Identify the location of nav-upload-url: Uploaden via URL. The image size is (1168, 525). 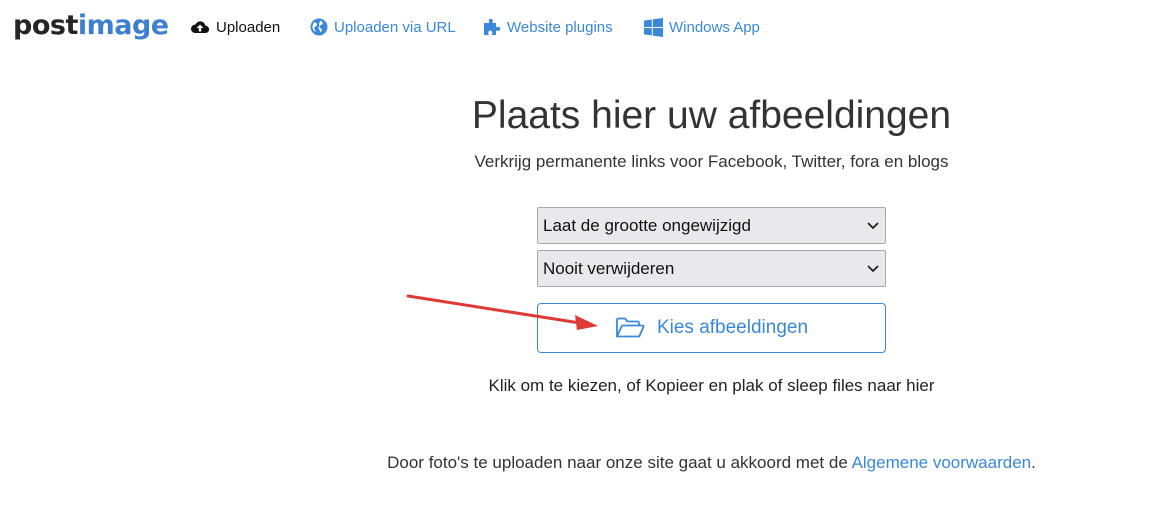
(383, 27).